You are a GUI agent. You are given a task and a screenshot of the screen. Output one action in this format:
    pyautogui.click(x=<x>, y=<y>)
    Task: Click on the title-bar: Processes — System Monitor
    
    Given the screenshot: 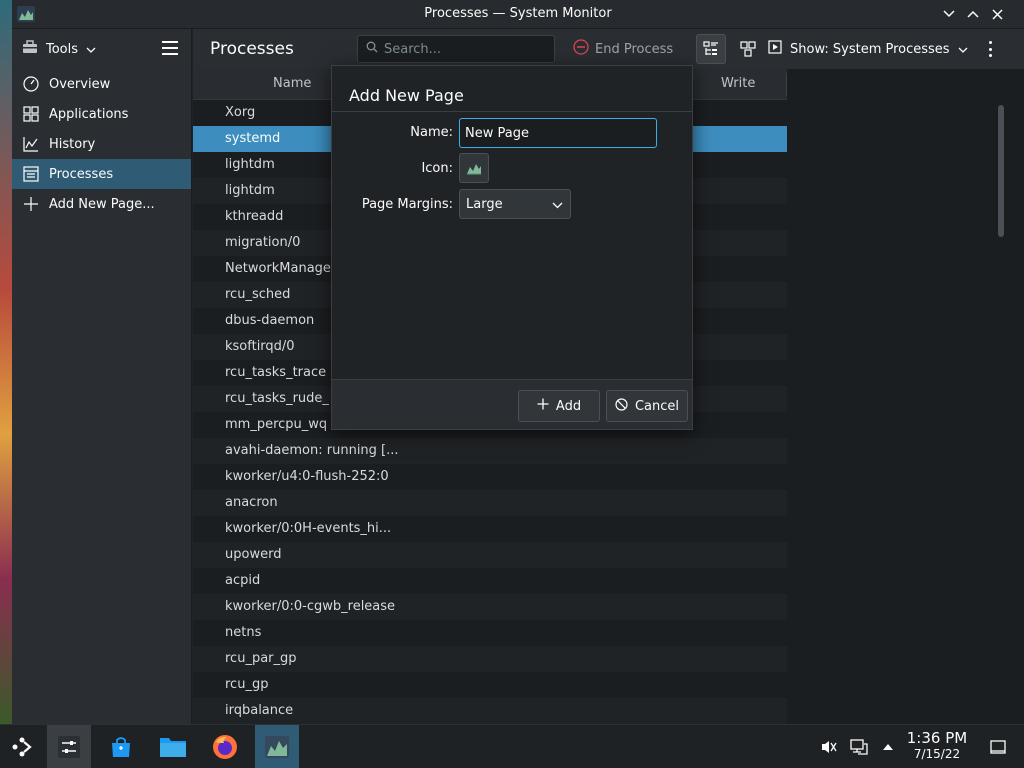 What is the action you would take?
    pyautogui.click(x=518, y=14)
    